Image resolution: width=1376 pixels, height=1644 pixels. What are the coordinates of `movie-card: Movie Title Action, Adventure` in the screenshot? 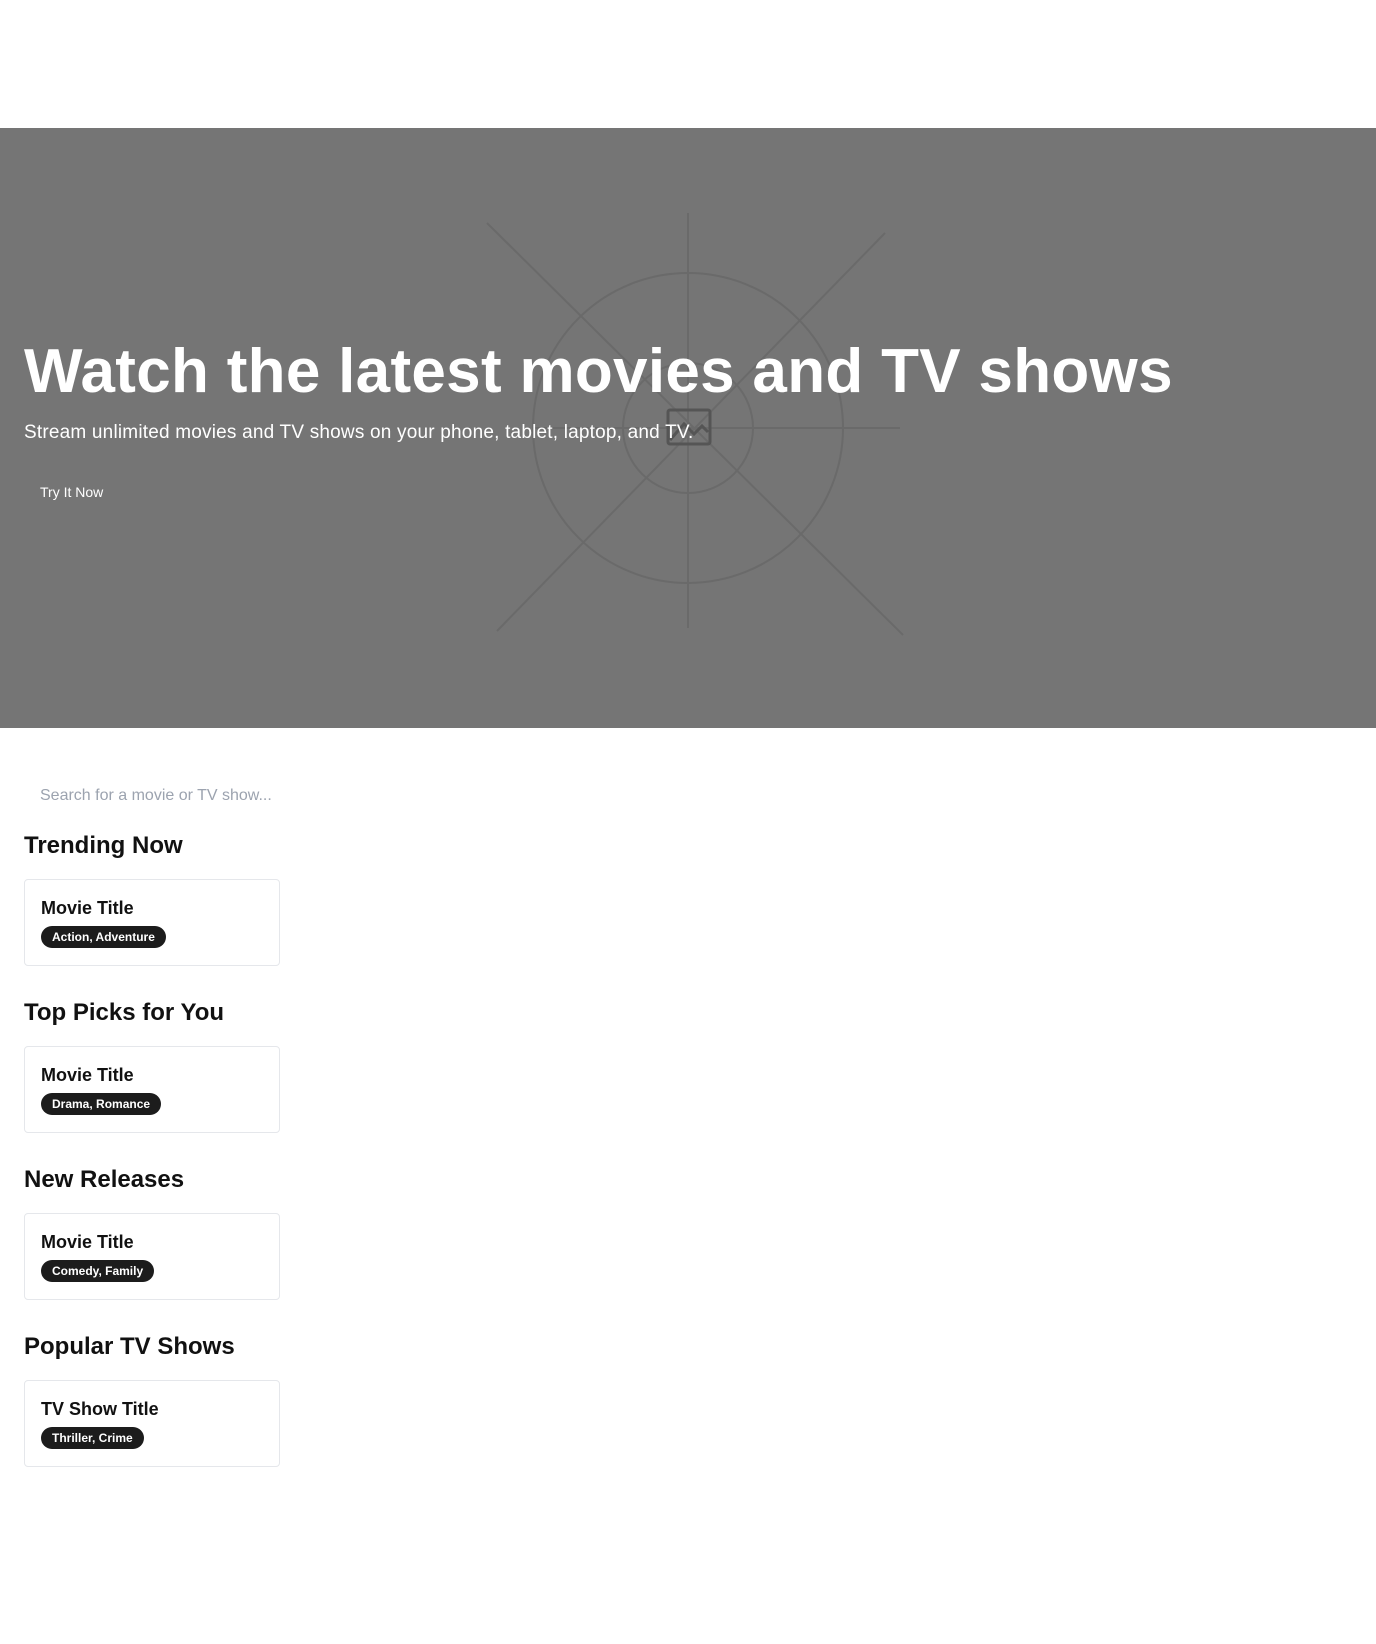 It's located at (152, 922).